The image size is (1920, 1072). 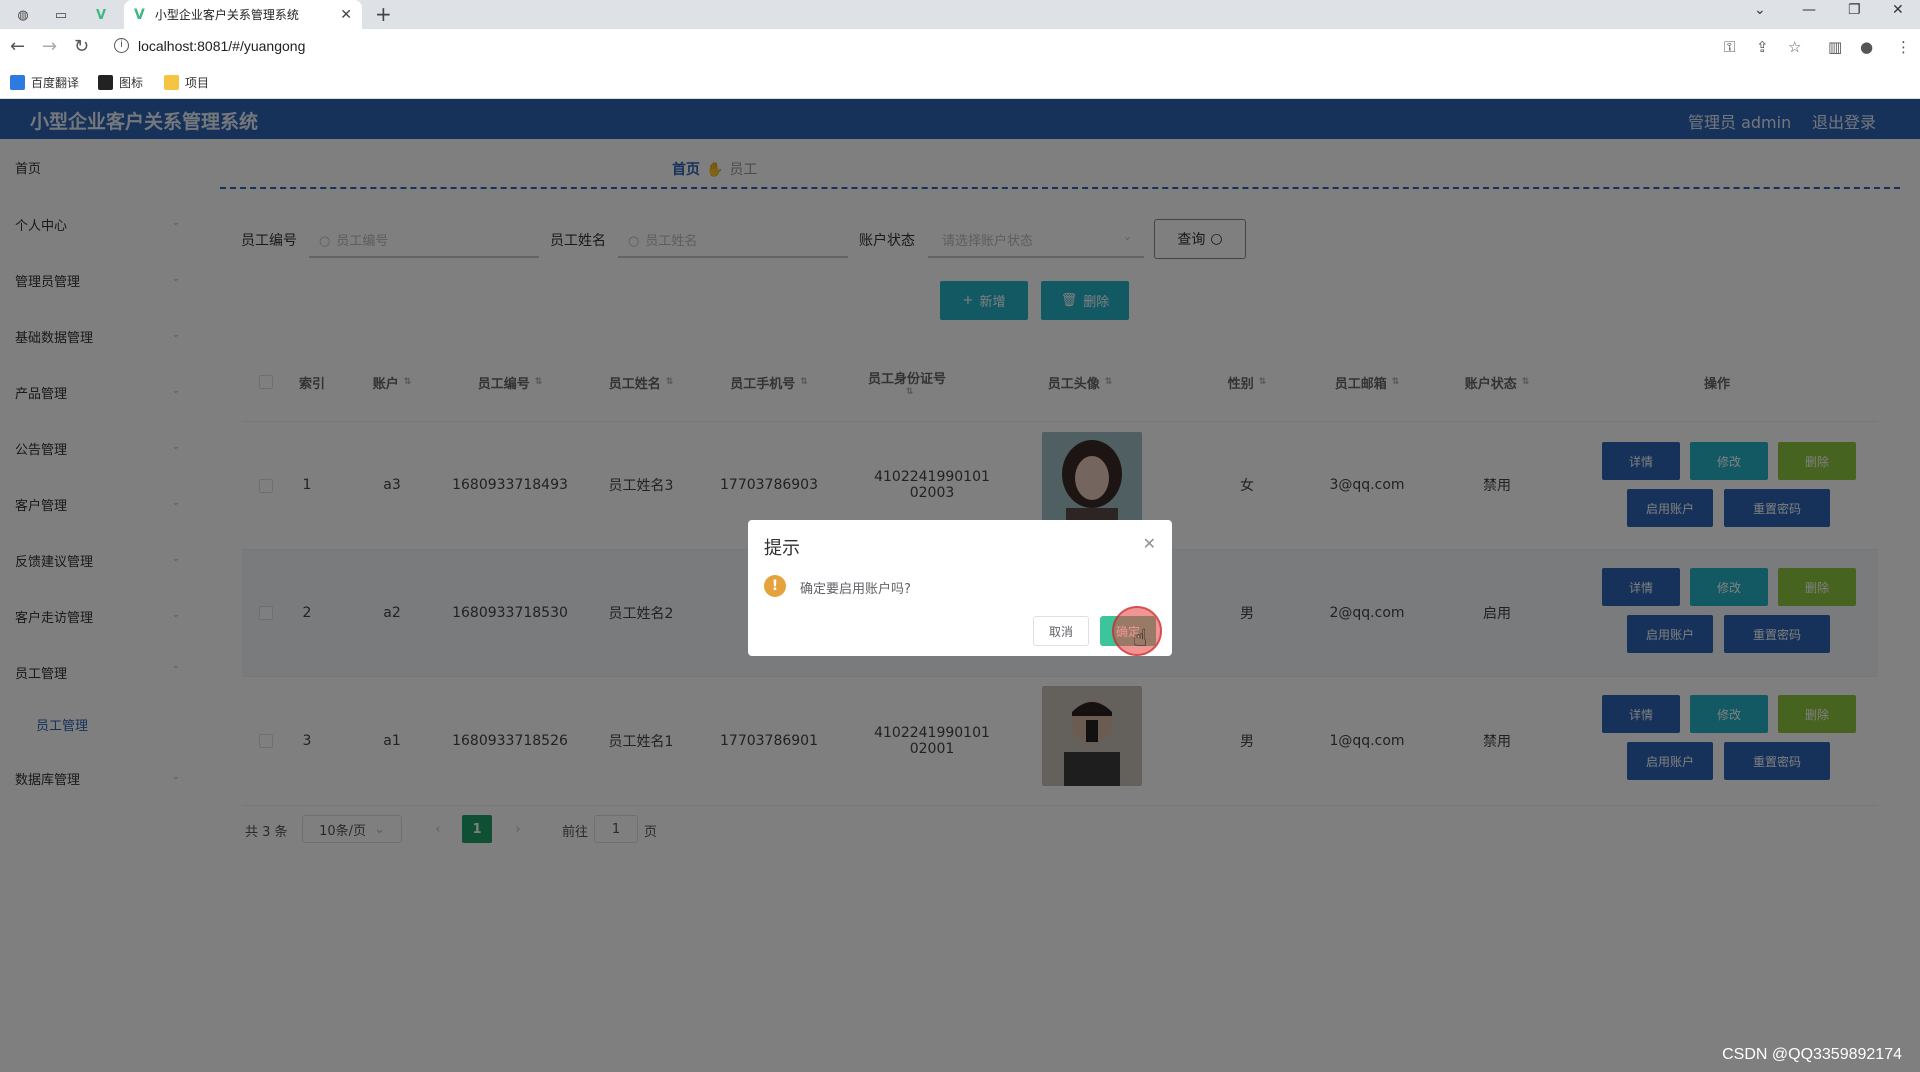 I want to click on cancel-button: 取消, so click(x=1061, y=631).